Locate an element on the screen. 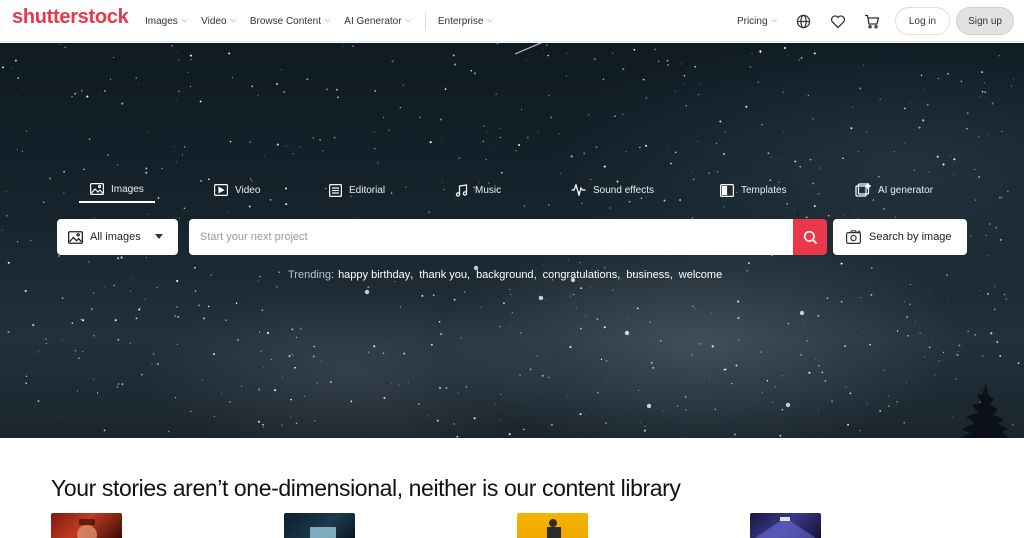 The width and height of the screenshot is (1024, 538). nav-browse-content: Browse Content ⌵ is located at coordinates (290, 21).